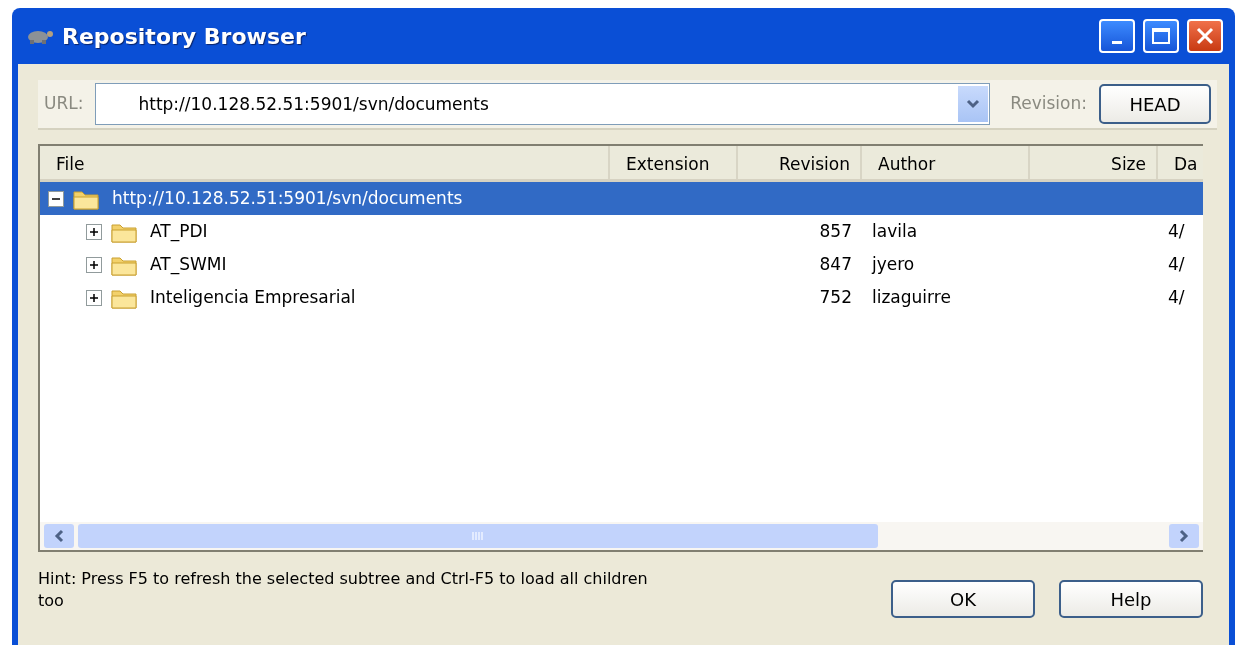 This screenshot has height=645, width=1243. What do you see at coordinates (1117, 42) in the screenshot?
I see `minimize-icon` at bounding box center [1117, 42].